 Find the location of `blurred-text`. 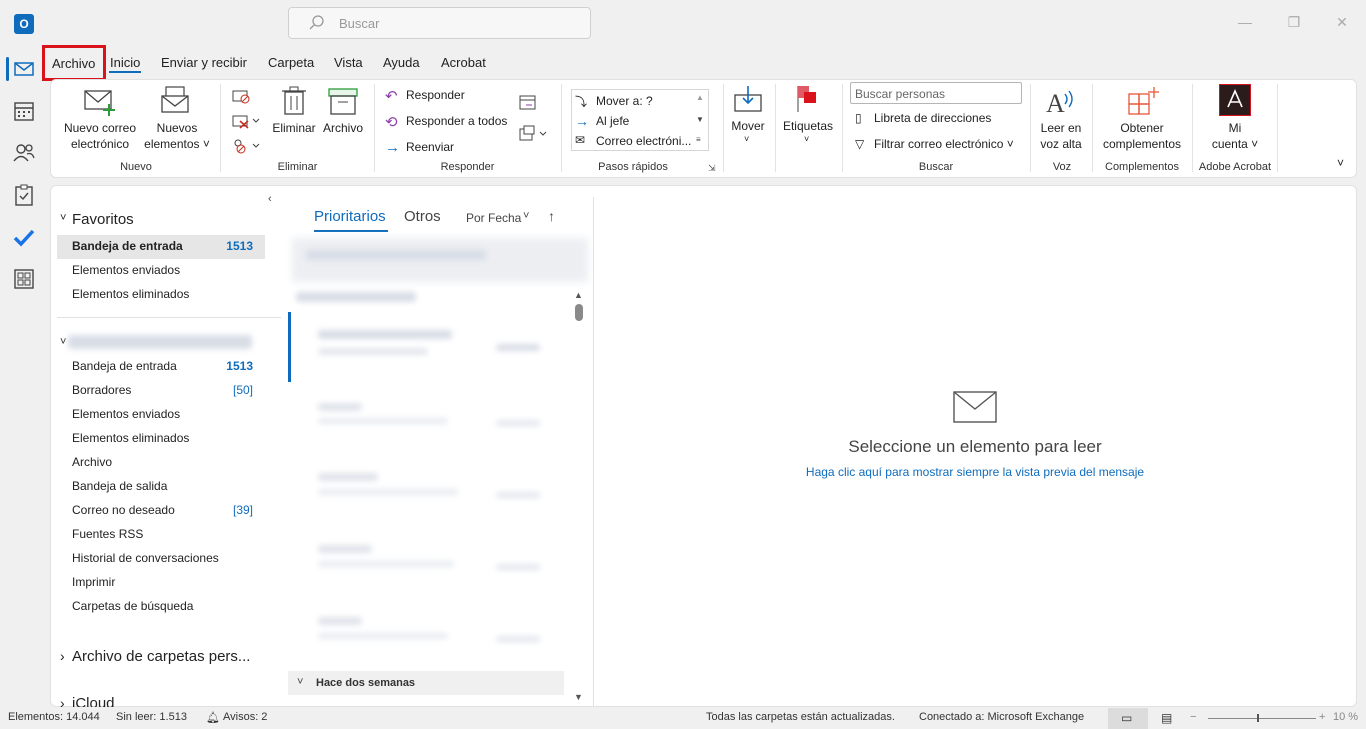

blurred-text is located at coordinates (518, 423).